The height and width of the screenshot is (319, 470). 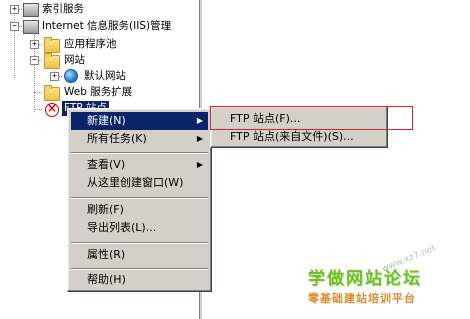 What do you see at coordinates (106, 279) in the screenshot?
I see `menu-item-label: 帮助(H)` at bounding box center [106, 279].